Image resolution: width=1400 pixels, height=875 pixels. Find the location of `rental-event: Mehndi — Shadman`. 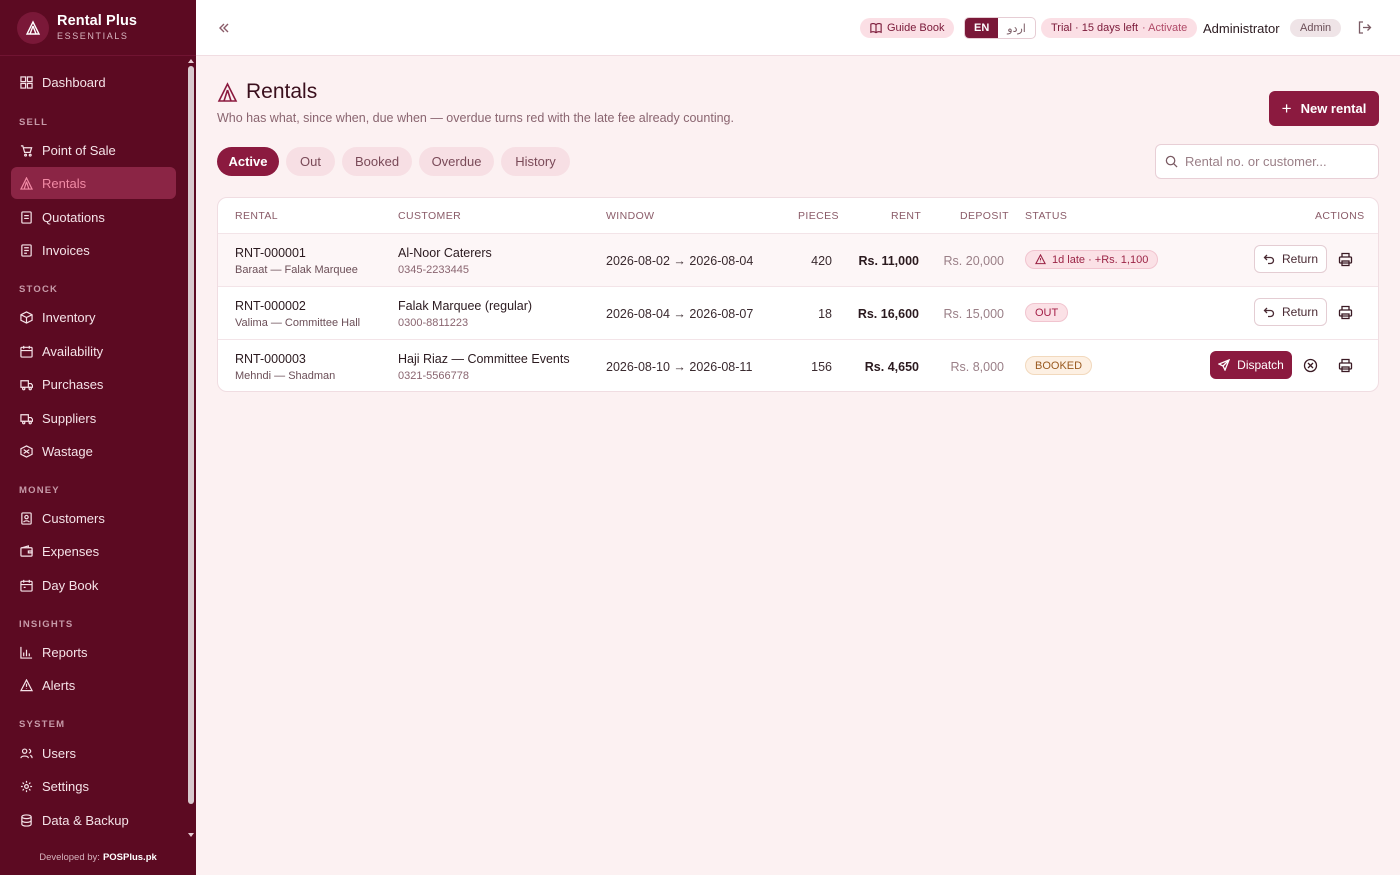

rental-event: Mehndi — Shadman is located at coordinates (285, 376).